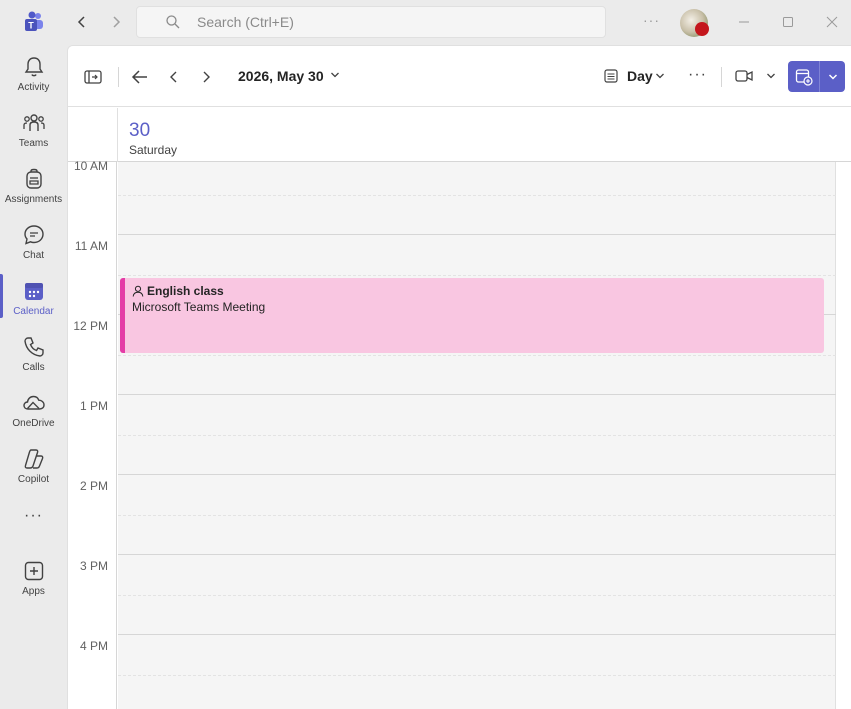  What do you see at coordinates (459, 135) in the screenshot?
I see `day-header: 30 Saturday` at bounding box center [459, 135].